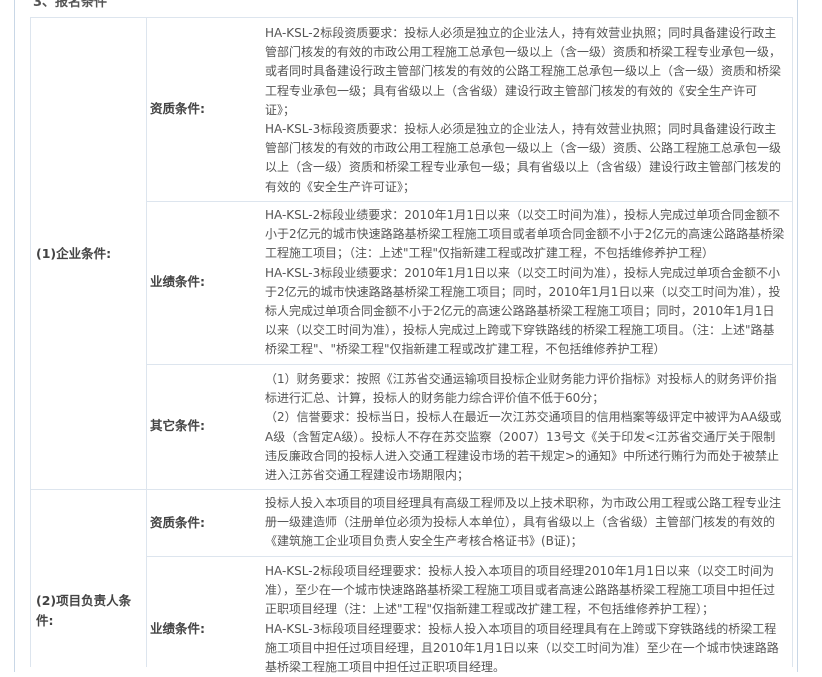 The width and height of the screenshot is (822, 677). Describe the element at coordinates (411, 17) in the screenshot. I see `table-top-border` at that location.